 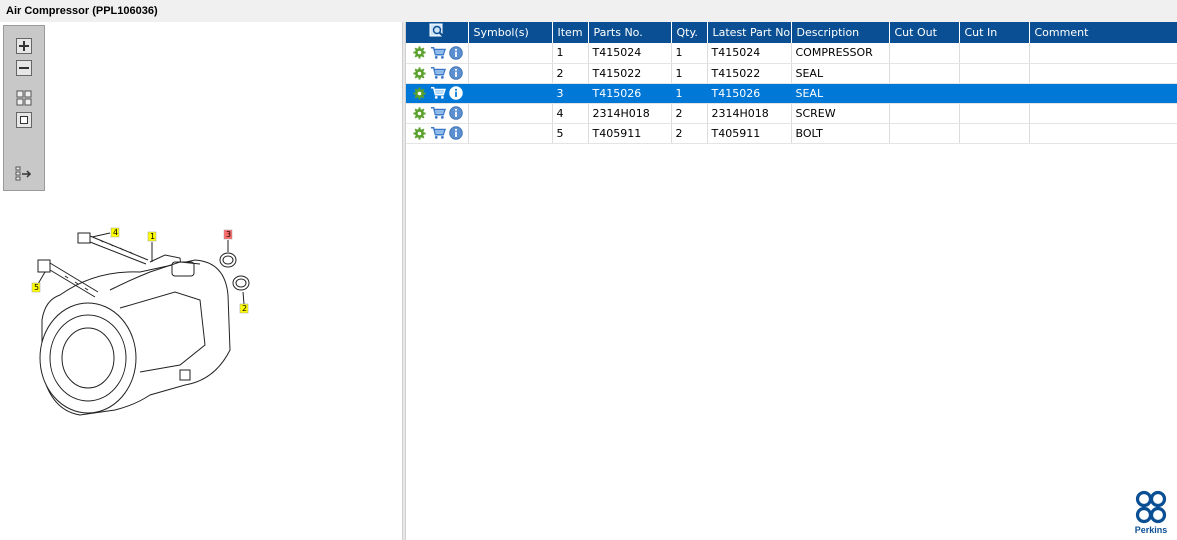 What do you see at coordinates (570, 93) in the screenshot?
I see `cell-item: 3` at bounding box center [570, 93].